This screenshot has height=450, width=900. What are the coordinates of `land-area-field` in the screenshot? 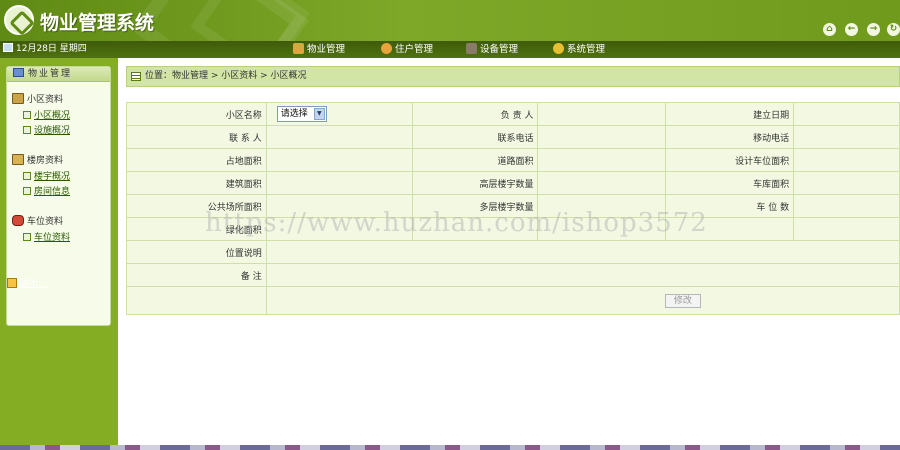 It's located at (339, 160).